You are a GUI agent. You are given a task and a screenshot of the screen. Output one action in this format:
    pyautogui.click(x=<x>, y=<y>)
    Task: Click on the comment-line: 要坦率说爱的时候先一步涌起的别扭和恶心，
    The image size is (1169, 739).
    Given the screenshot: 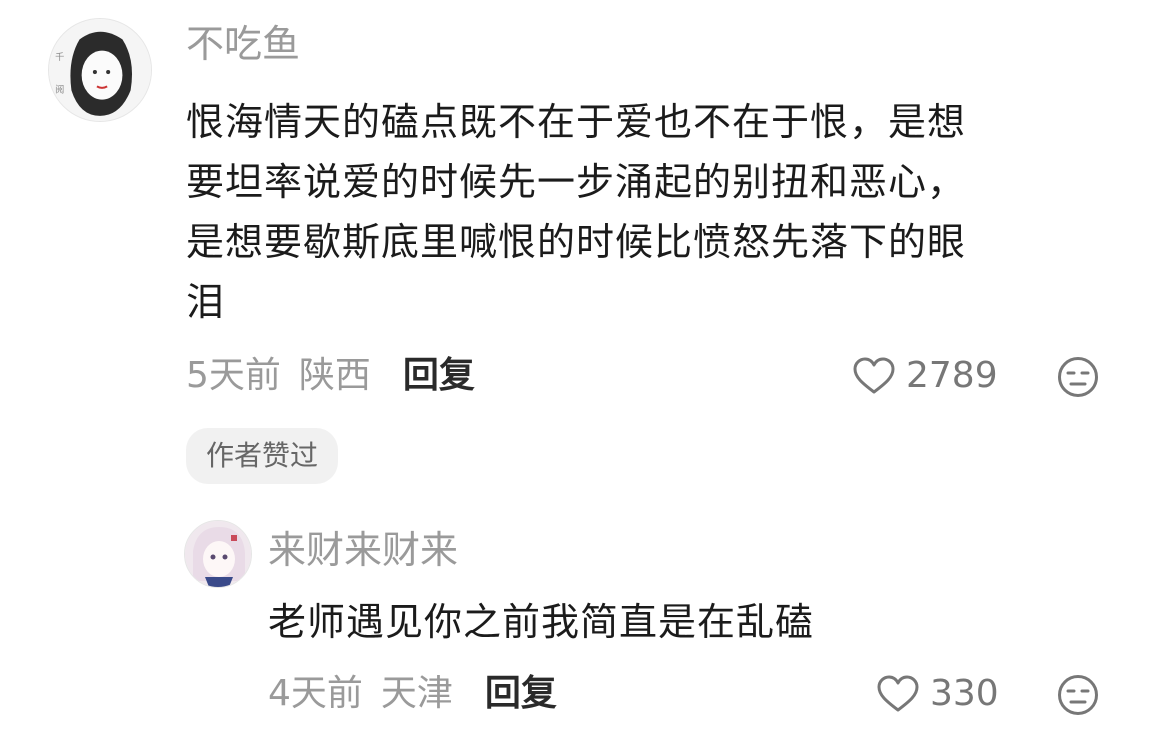 What is the action you would take?
    pyautogui.click(x=576, y=182)
    